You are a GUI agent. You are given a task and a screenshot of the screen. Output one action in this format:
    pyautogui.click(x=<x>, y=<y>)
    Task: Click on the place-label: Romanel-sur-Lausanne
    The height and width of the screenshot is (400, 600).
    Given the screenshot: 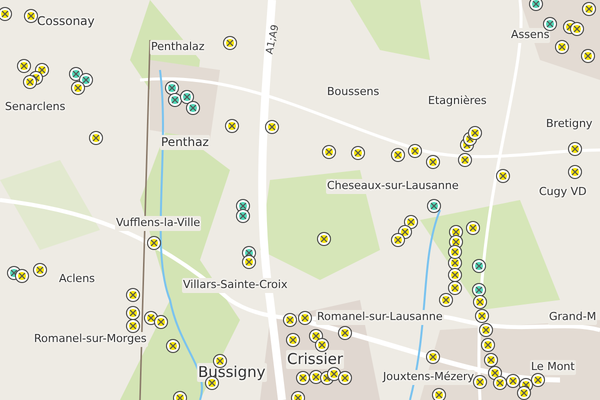 What is the action you would take?
    pyautogui.click(x=380, y=317)
    